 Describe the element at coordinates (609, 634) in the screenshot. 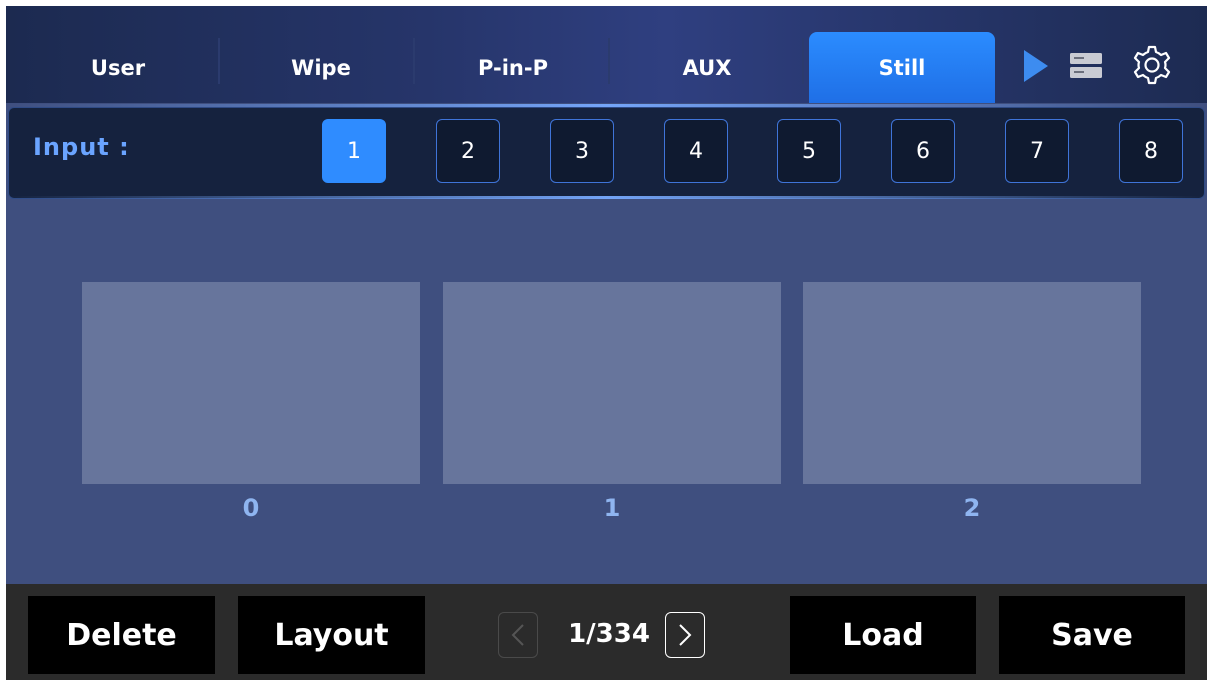

I see `page-indicator: 1/334` at that location.